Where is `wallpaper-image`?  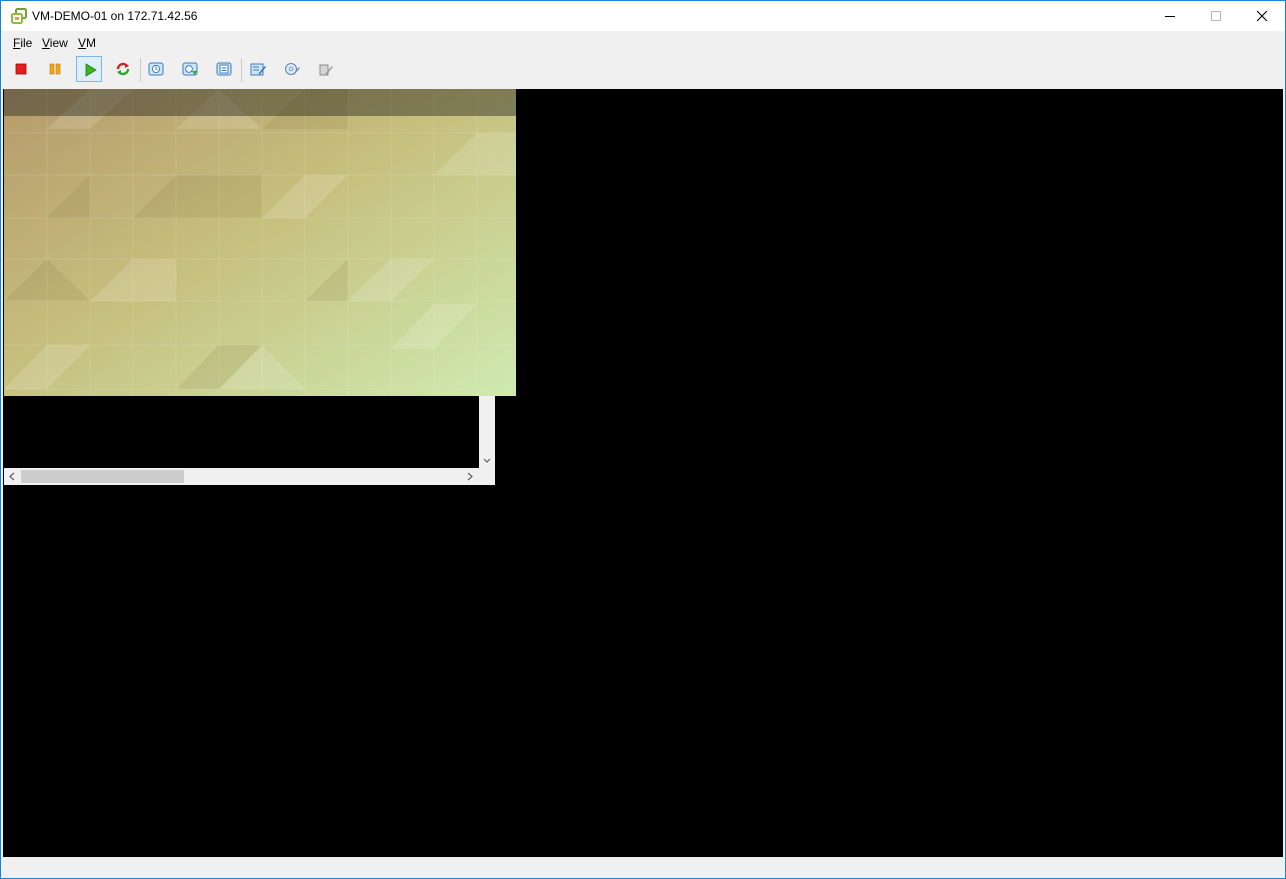 wallpaper-image is located at coordinates (260, 242).